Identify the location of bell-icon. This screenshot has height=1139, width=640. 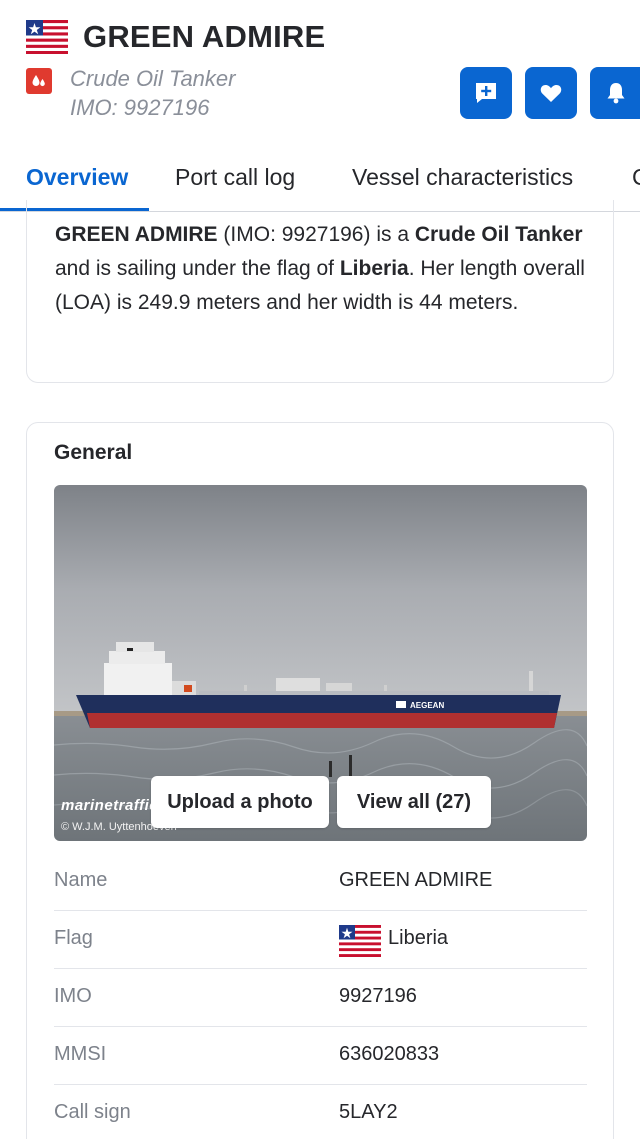
(616, 93).